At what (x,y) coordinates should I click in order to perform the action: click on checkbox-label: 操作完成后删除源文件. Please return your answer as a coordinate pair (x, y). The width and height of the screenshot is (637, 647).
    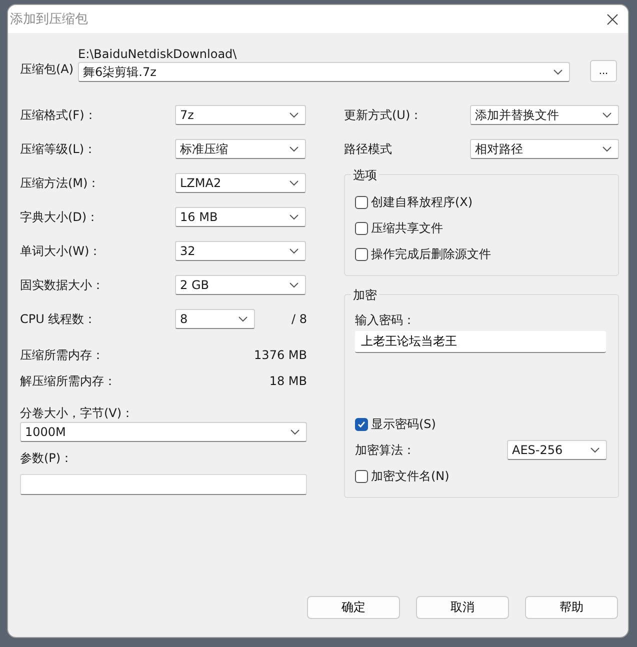
    Looking at the image, I should click on (431, 254).